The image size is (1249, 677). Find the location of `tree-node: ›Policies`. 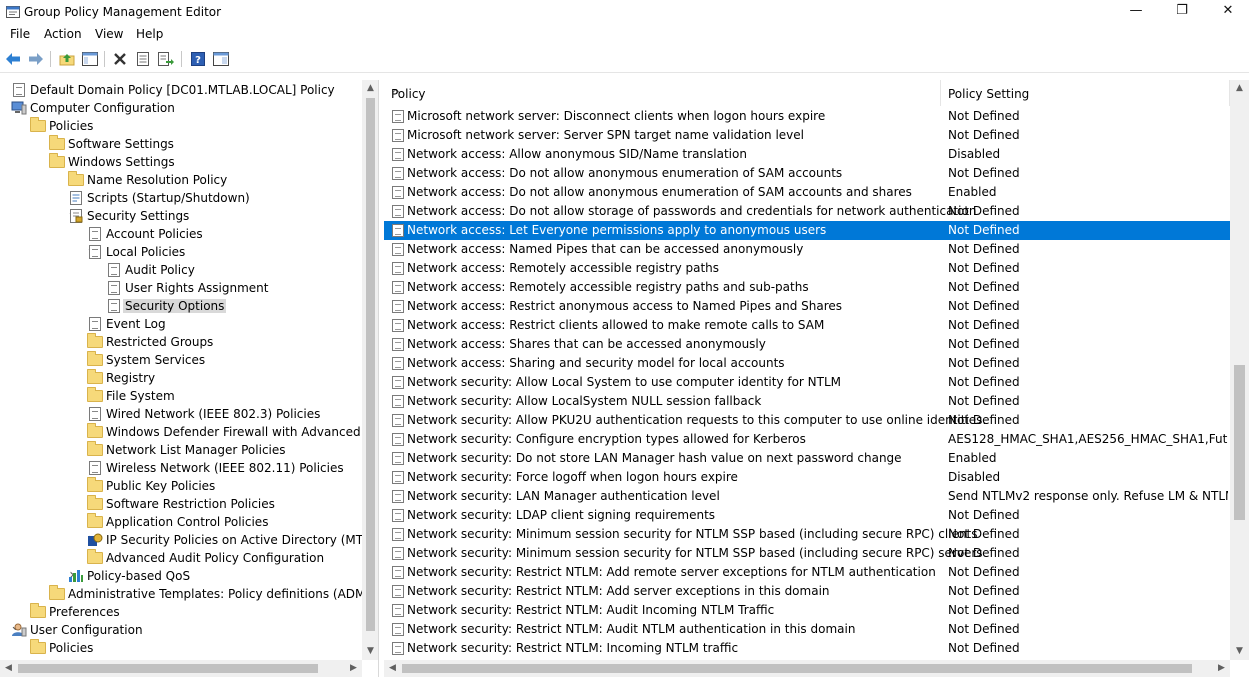

tree-node: ›Policies is located at coordinates (181, 648).